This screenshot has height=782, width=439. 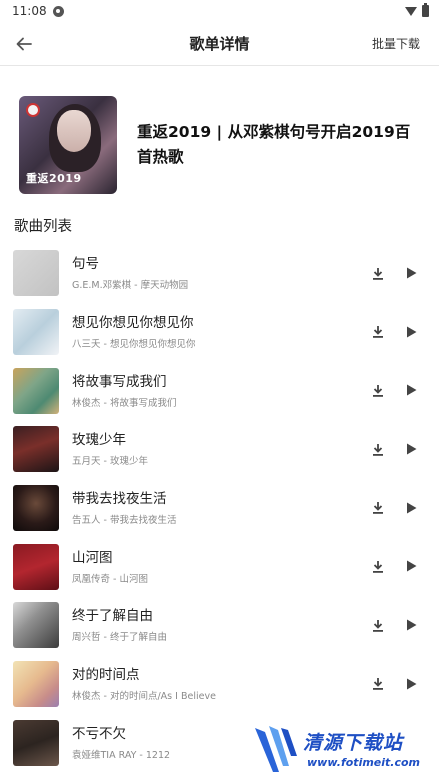 What do you see at coordinates (276, 749) in the screenshot?
I see `watermark-logo-icon` at bounding box center [276, 749].